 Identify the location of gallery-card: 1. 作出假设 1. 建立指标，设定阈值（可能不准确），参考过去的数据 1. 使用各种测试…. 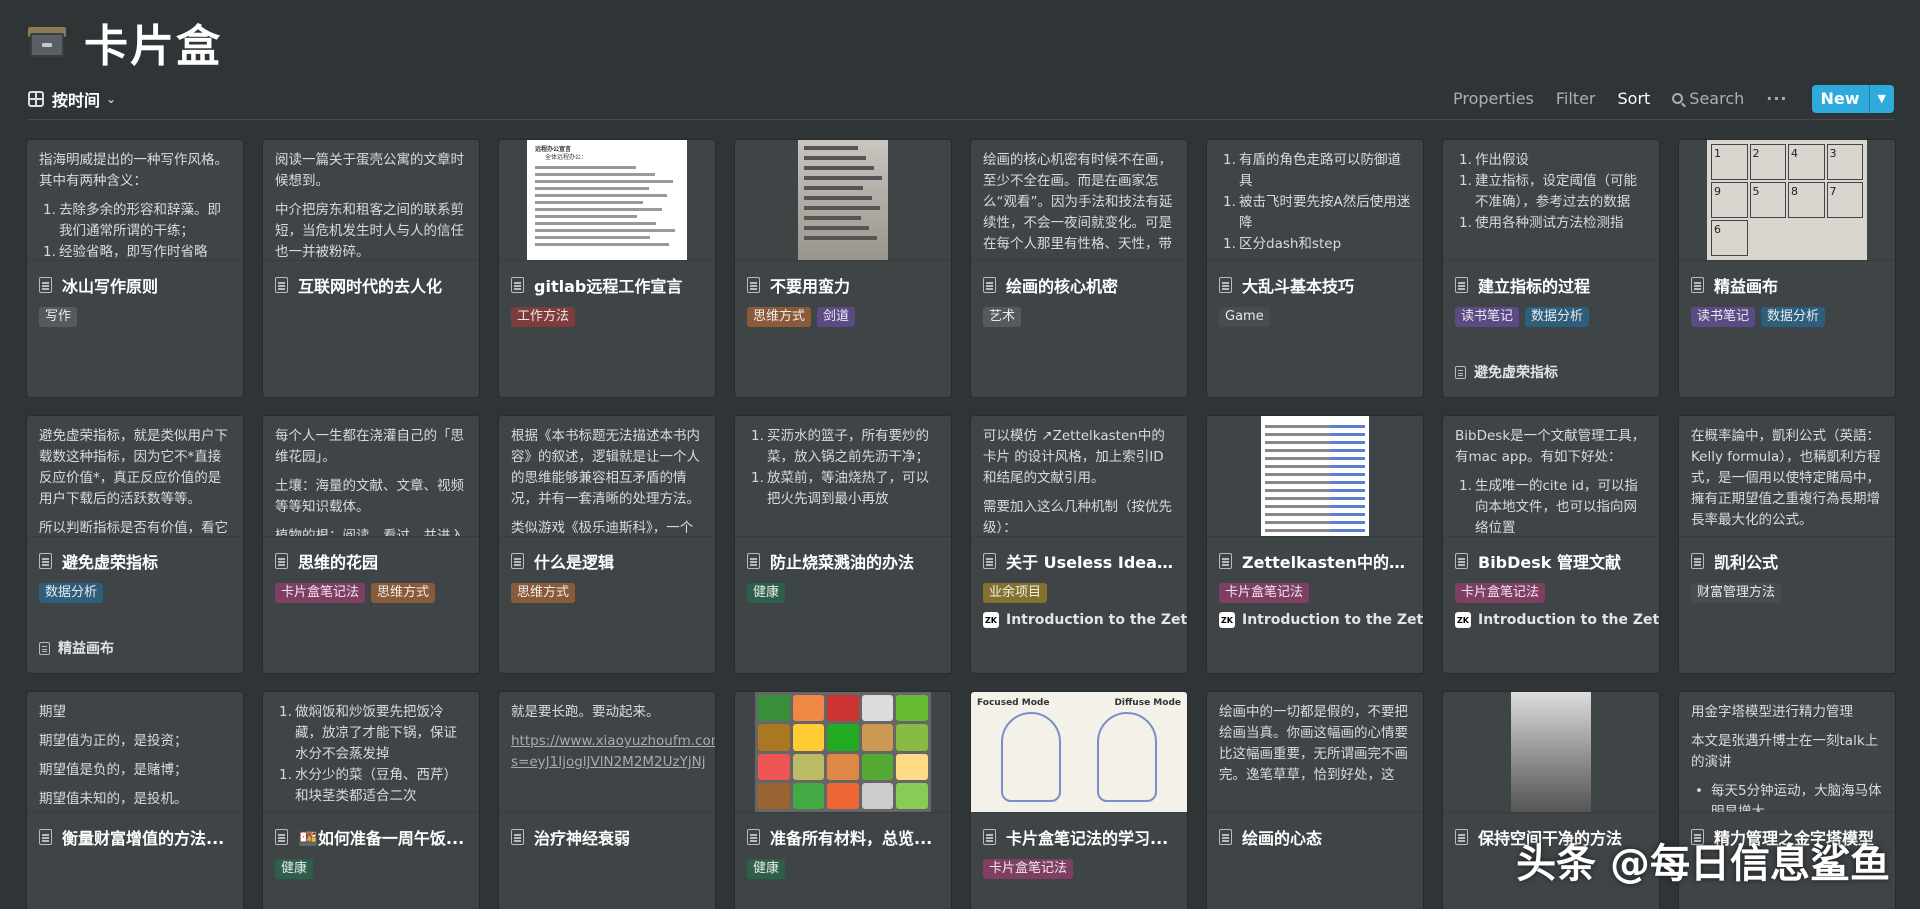
(1551, 268).